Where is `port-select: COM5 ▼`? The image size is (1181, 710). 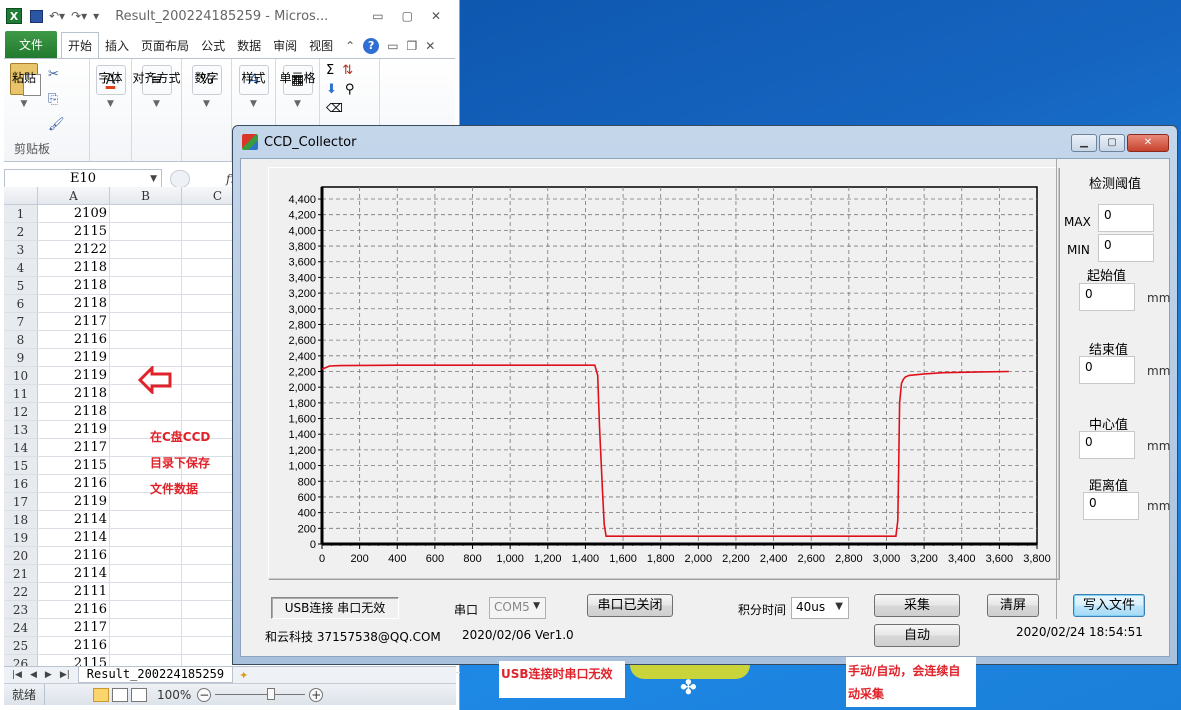
port-select: COM5 ▼ is located at coordinates (517, 608).